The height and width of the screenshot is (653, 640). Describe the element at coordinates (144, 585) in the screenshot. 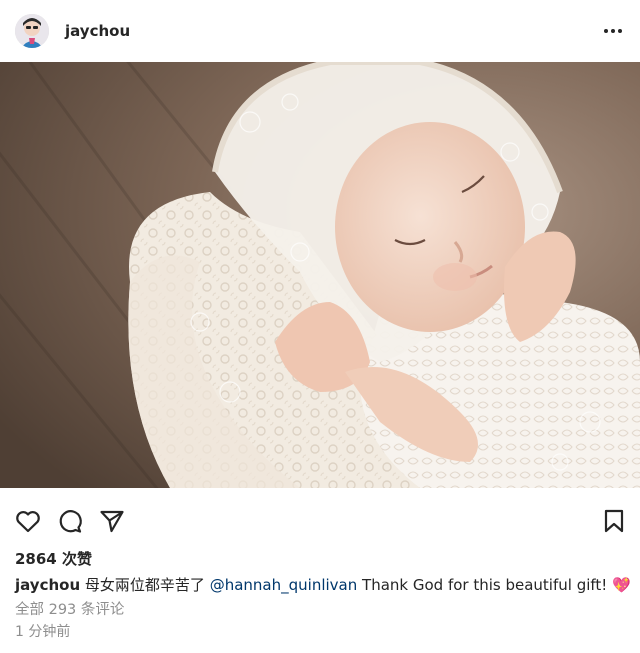

I see `caption-text: 母女兩位都辛苦了` at that location.